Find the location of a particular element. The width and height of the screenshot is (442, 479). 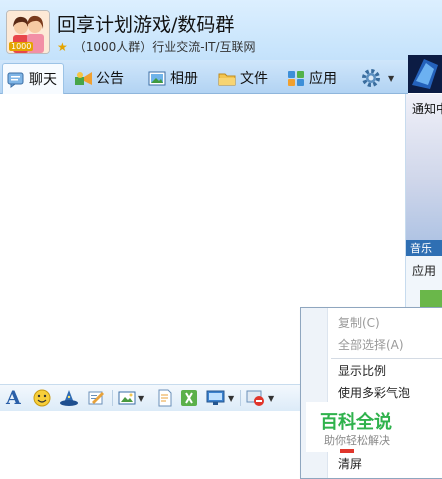

chat-icon is located at coordinates (16, 79).